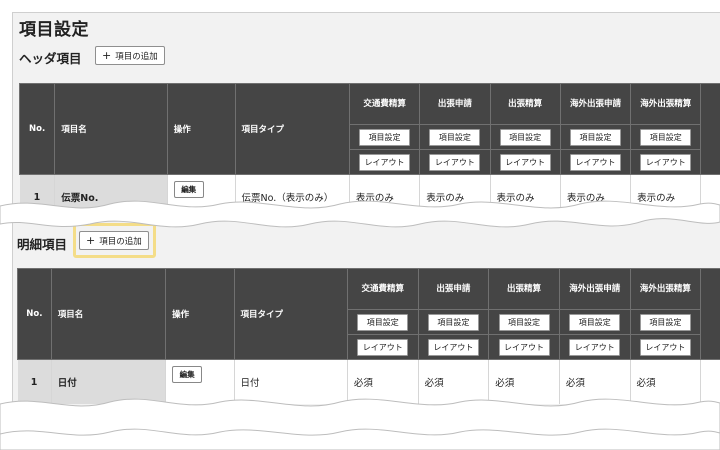  I want to click on edit-button: 編集, so click(187, 374).